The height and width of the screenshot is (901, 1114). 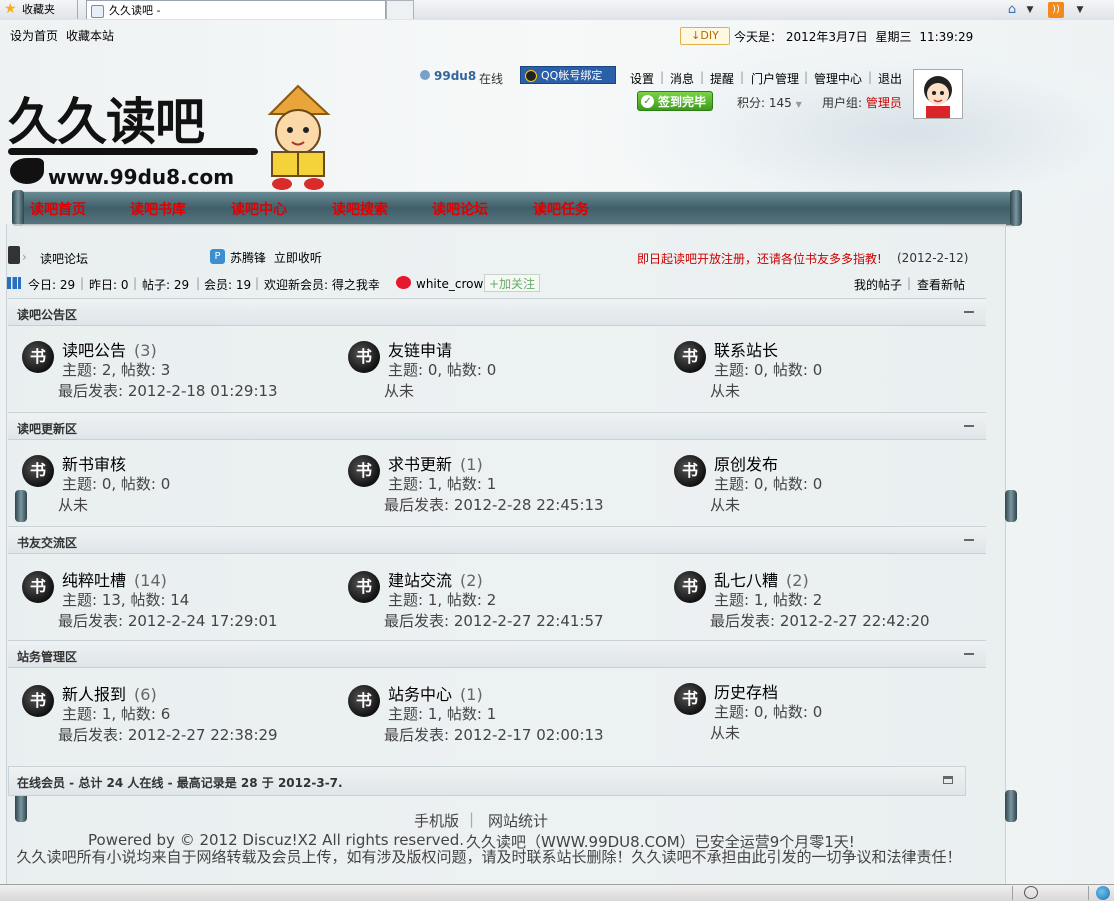 What do you see at coordinates (948, 780) in the screenshot?
I see `expand-icon` at bounding box center [948, 780].